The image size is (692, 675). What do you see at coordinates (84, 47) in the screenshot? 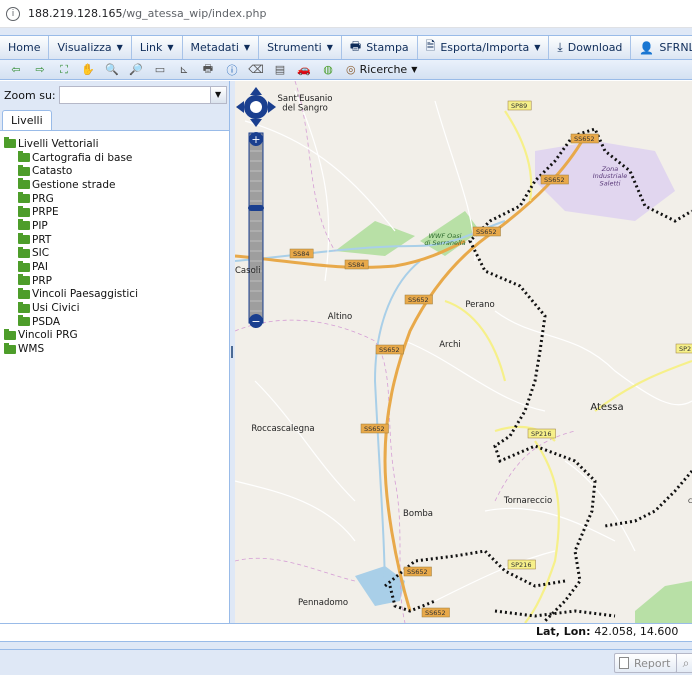
I see `menu-label: Visualizza` at bounding box center [84, 47].